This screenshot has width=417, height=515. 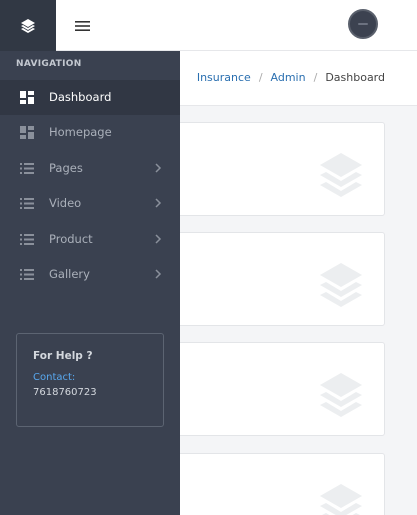 I want to click on breadcrumb-link-admin: Admin, so click(x=288, y=77).